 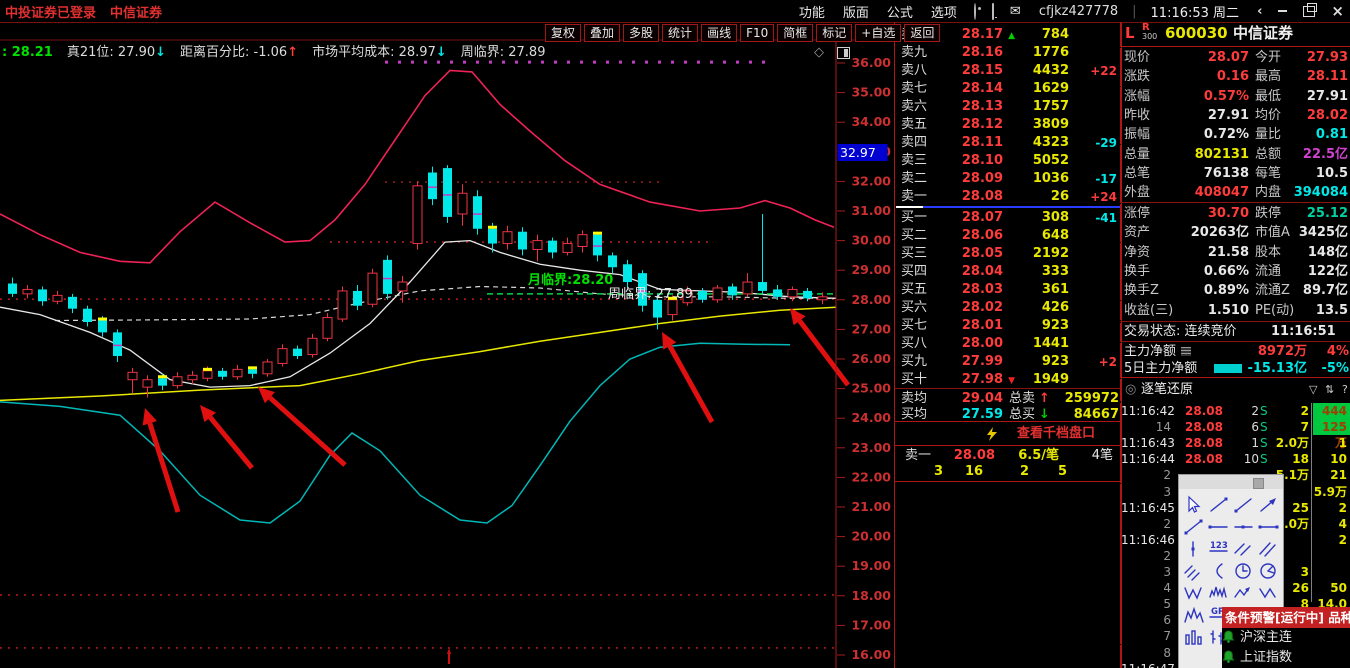 I want to click on mobile-icon, so click(x=992, y=11).